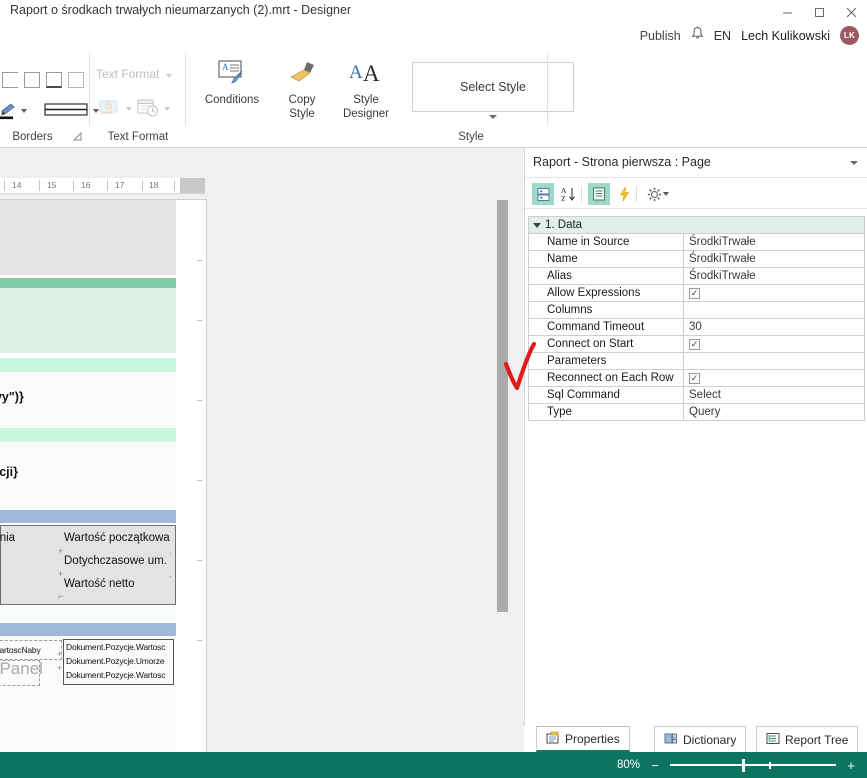 This screenshot has width=867, height=778. What do you see at coordinates (99, 584) in the screenshot?
I see `canvas-text: Wartość netto` at bounding box center [99, 584].